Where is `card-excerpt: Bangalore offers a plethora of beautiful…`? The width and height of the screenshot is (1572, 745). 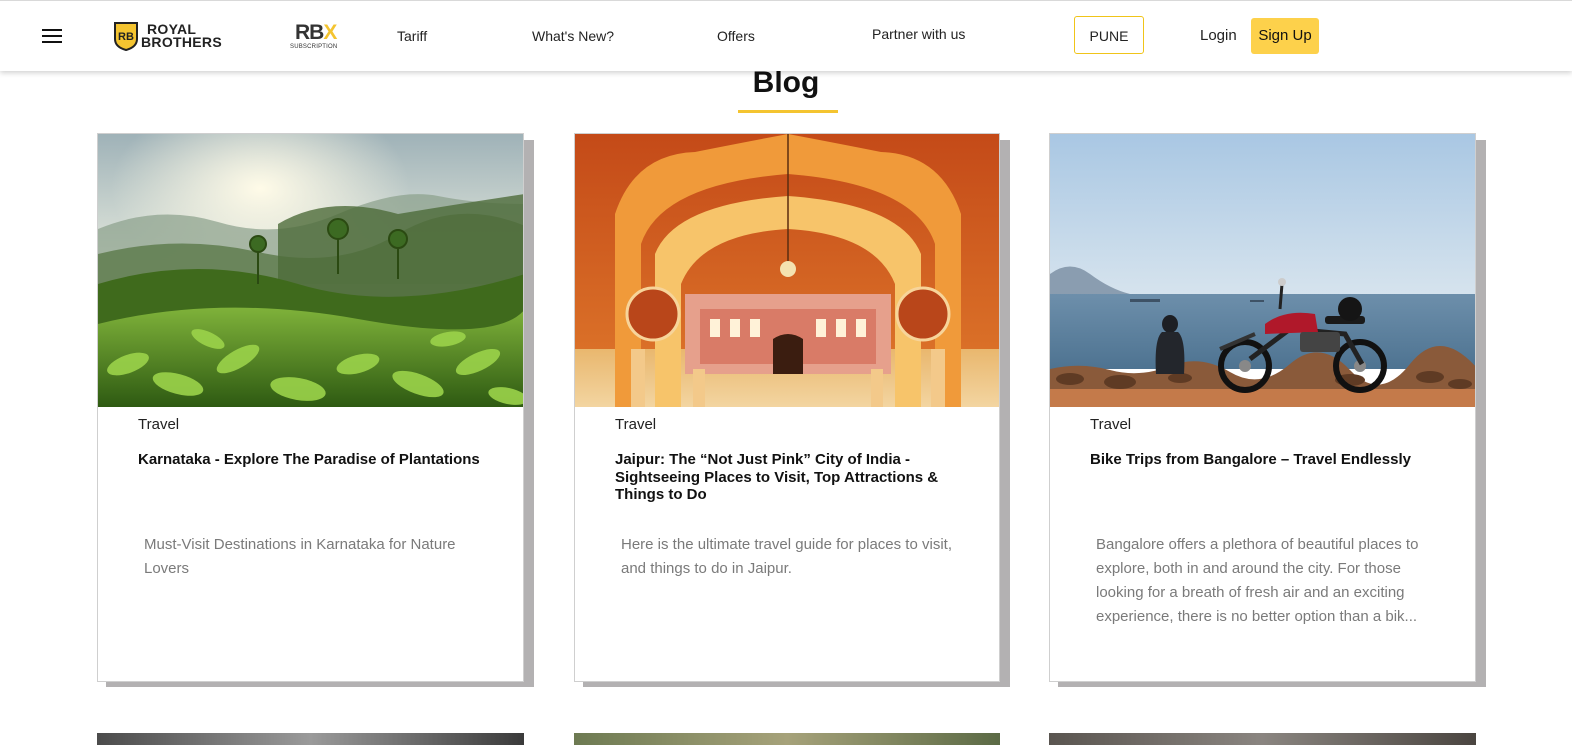
card-excerpt: Bangalore offers a plethora of beautiful… is located at coordinates (1257, 580).